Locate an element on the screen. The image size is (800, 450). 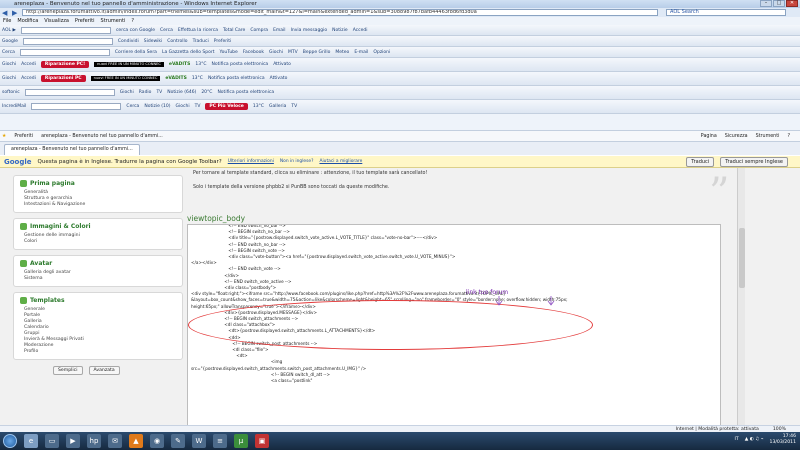
forward-icon: ▶ is located at coordinates (17, 13).